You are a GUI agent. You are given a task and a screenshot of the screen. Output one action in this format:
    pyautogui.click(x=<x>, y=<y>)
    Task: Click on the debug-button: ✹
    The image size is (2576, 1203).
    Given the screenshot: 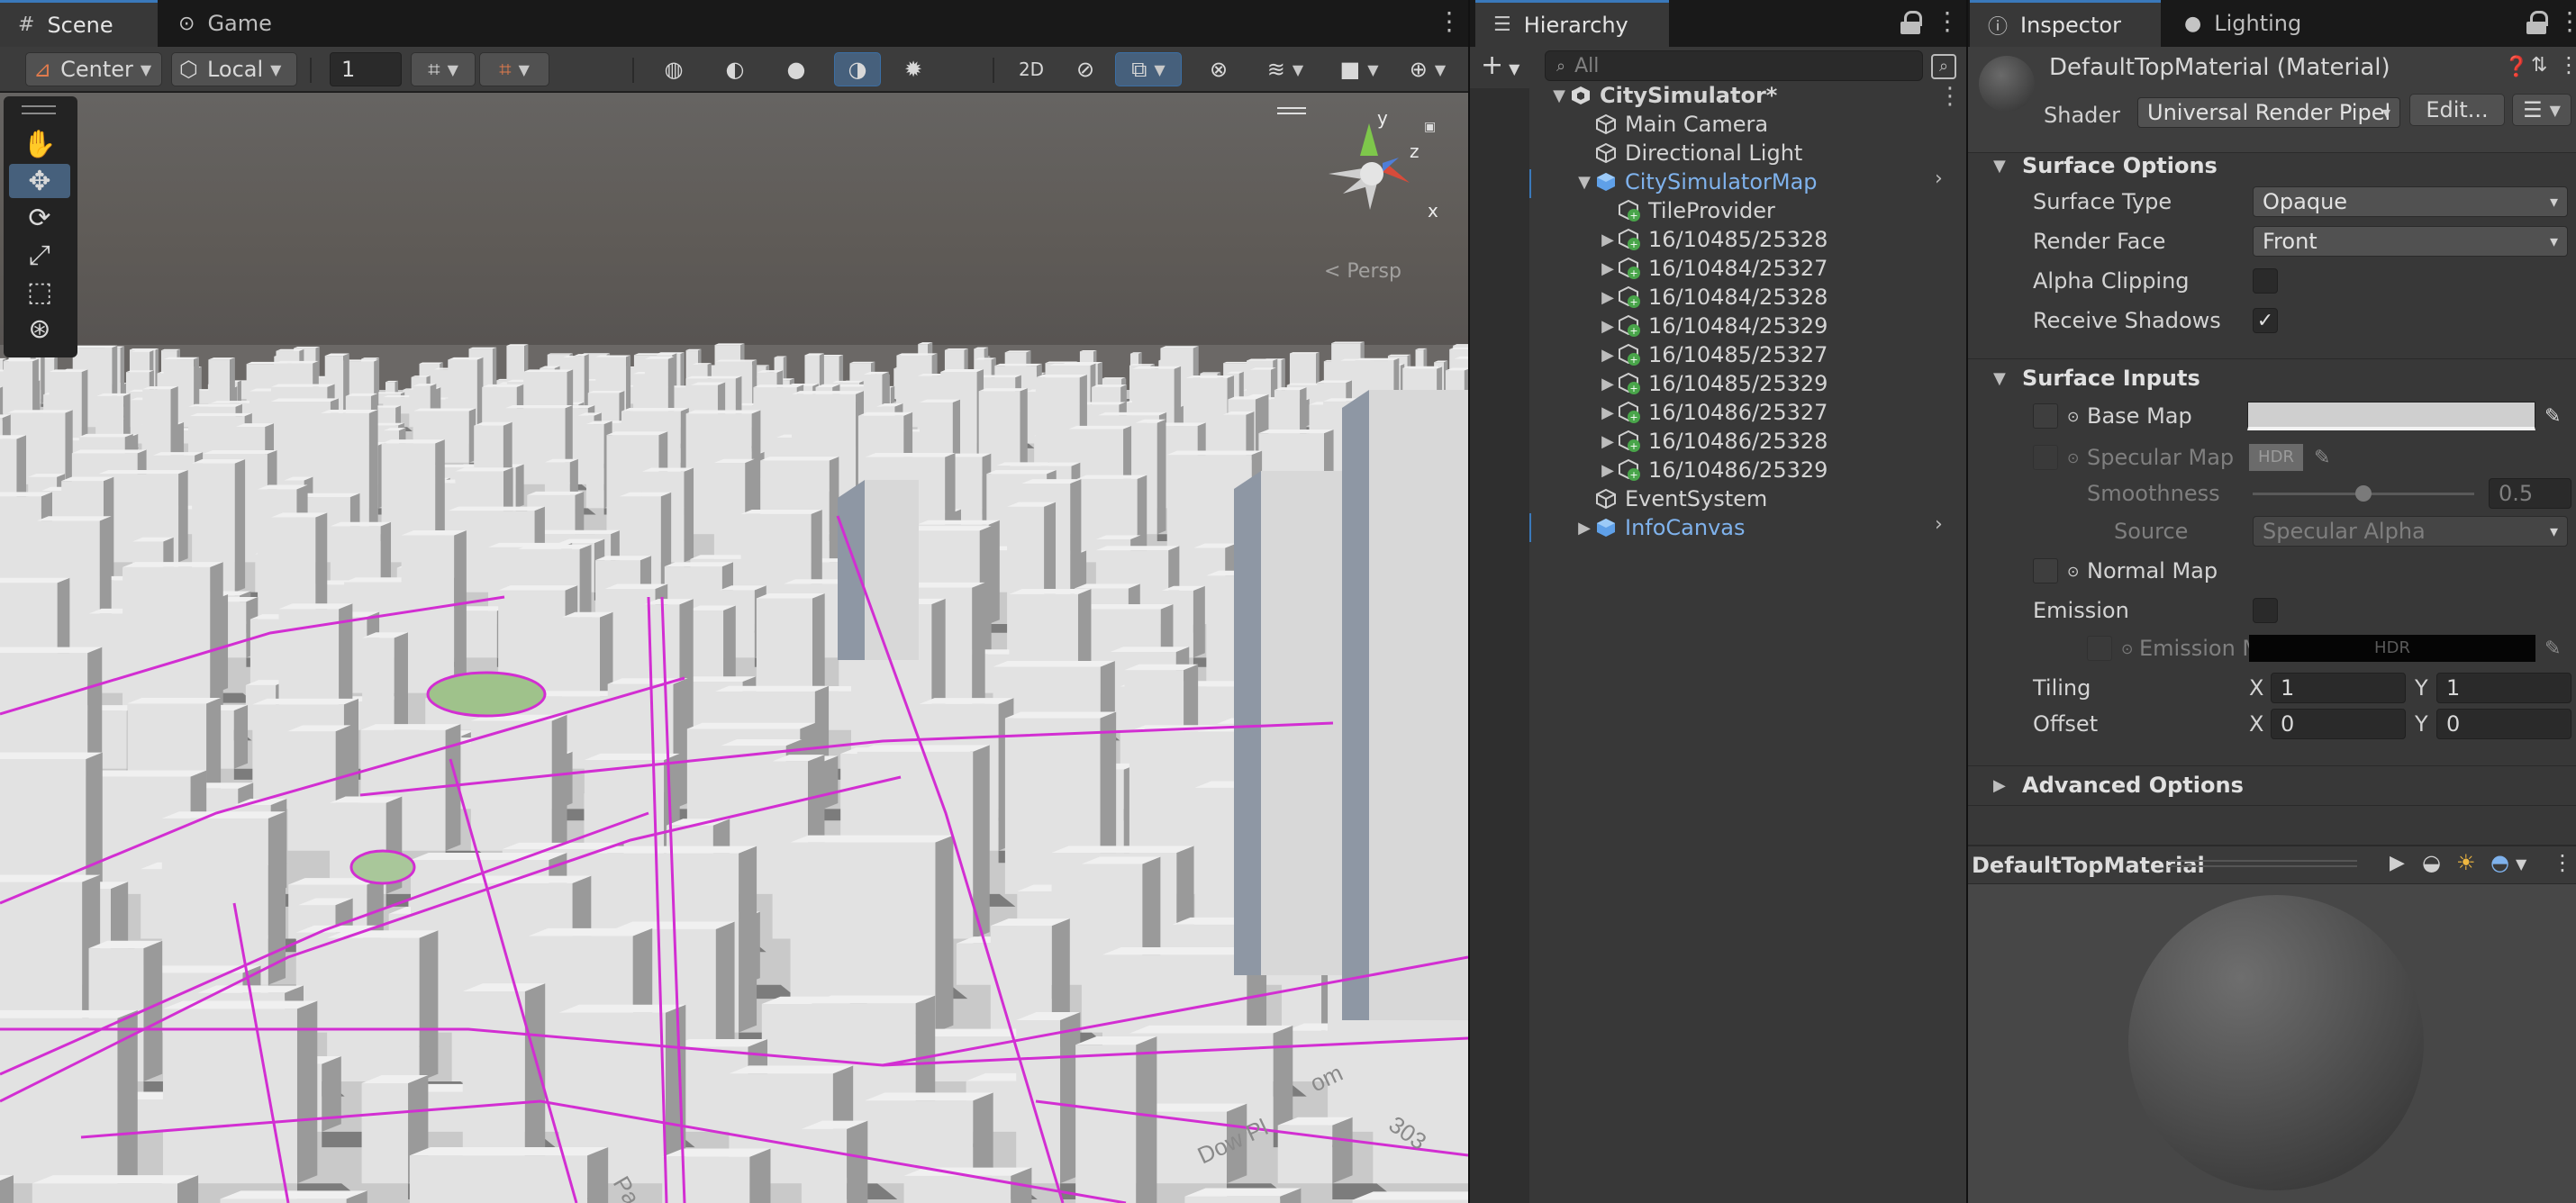 What is the action you would take?
    pyautogui.click(x=913, y=69)
    